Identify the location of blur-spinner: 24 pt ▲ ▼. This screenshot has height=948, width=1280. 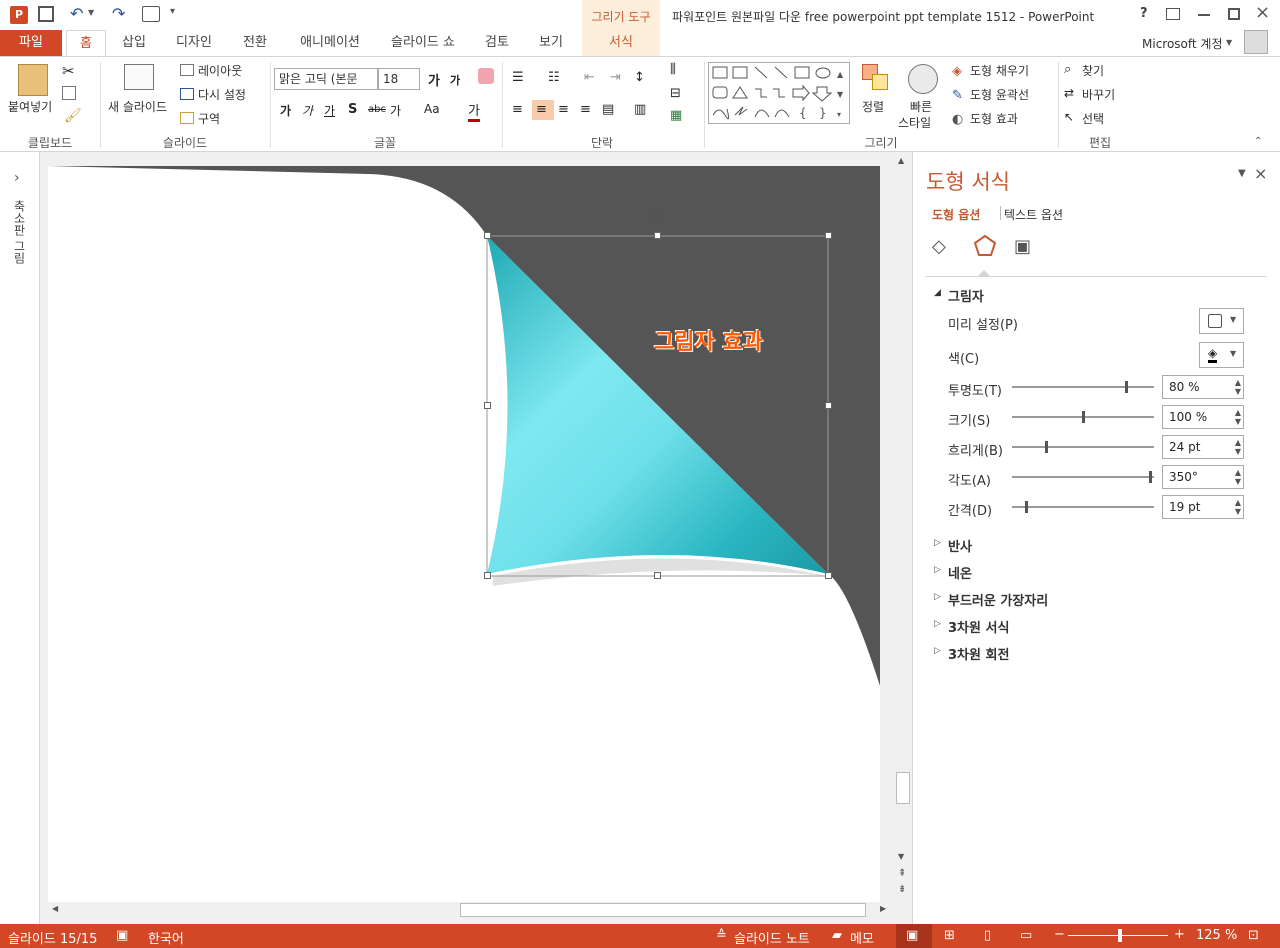
(1203, 447).